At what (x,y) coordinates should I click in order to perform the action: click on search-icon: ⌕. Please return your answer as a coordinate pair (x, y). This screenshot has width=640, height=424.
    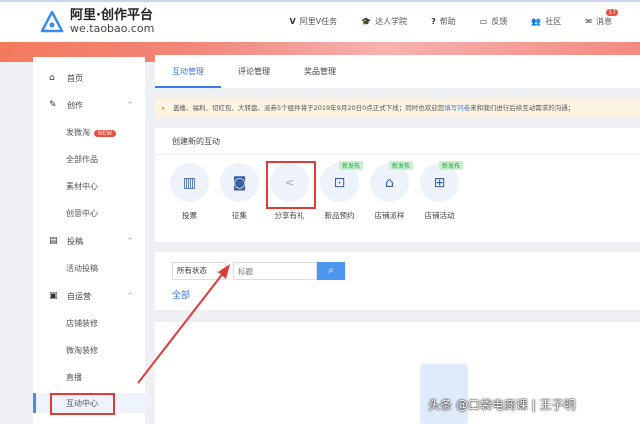
    Looking at the image, I should click on (331, 270).